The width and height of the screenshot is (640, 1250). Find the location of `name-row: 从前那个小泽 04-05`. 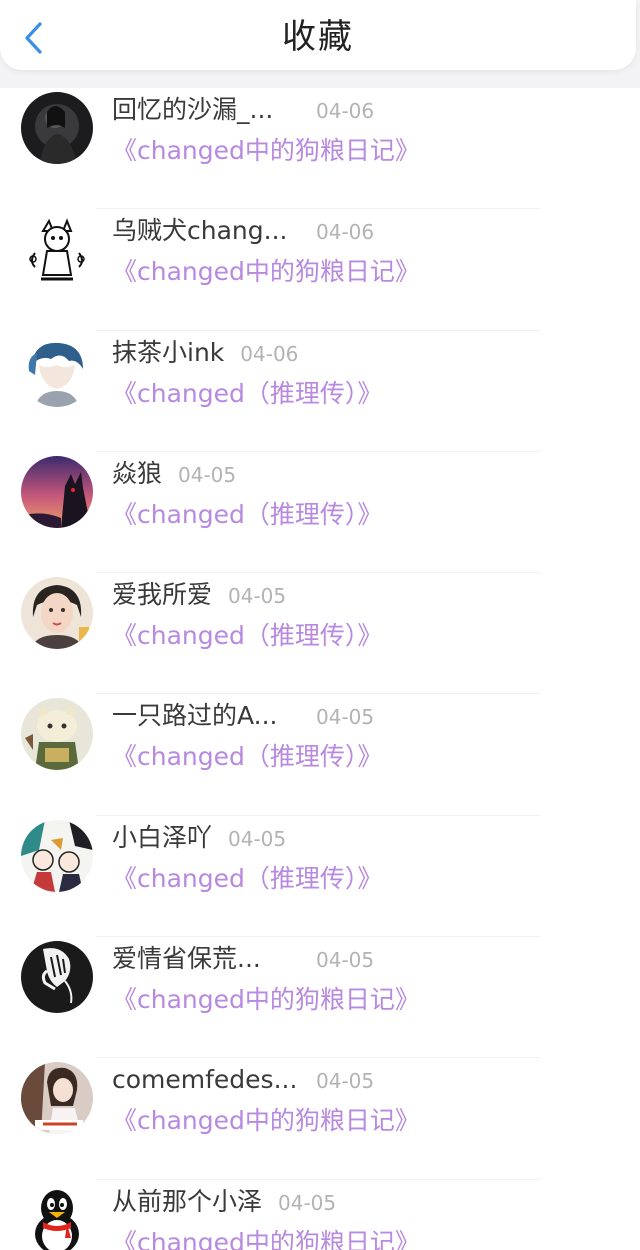

name-row: 从前那个小泽 04-05 is located at coordinates (224, 1202).